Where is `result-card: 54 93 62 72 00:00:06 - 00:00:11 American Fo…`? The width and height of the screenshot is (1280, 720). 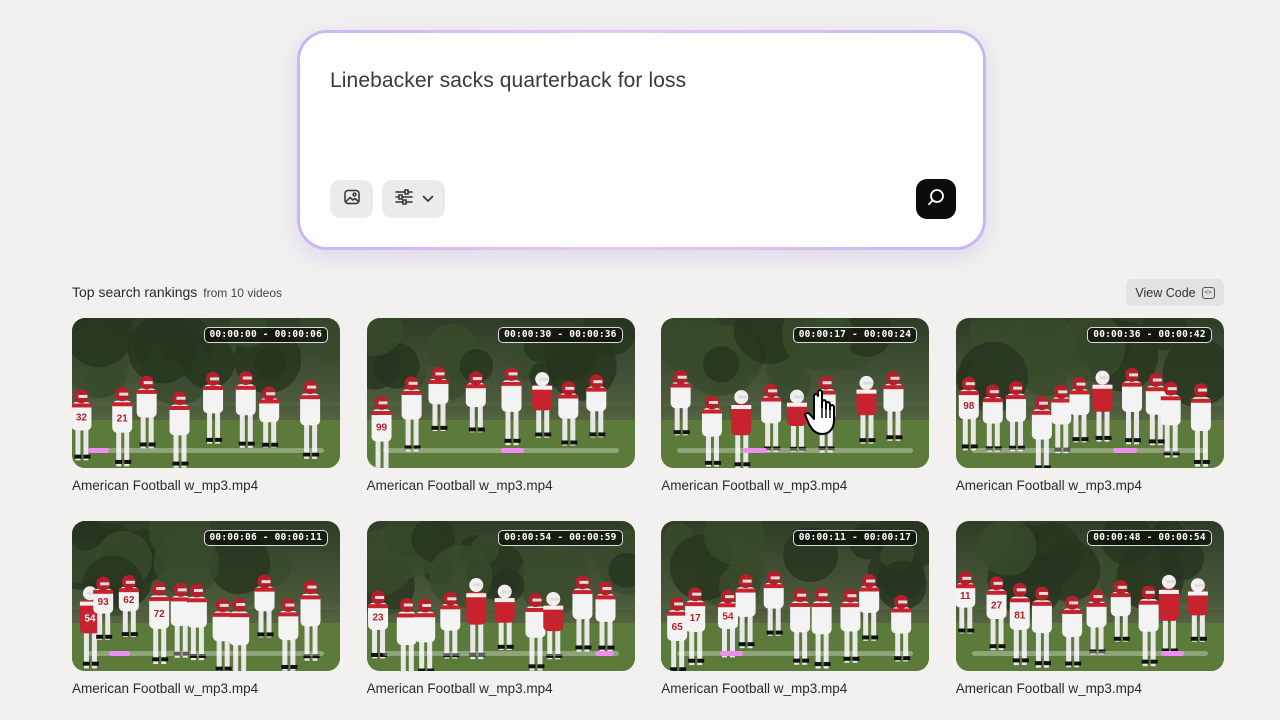
result-card: 54 93 62 72 00:00:06 - 00:00:11 American Fo… is located at coordinates (206, 620).